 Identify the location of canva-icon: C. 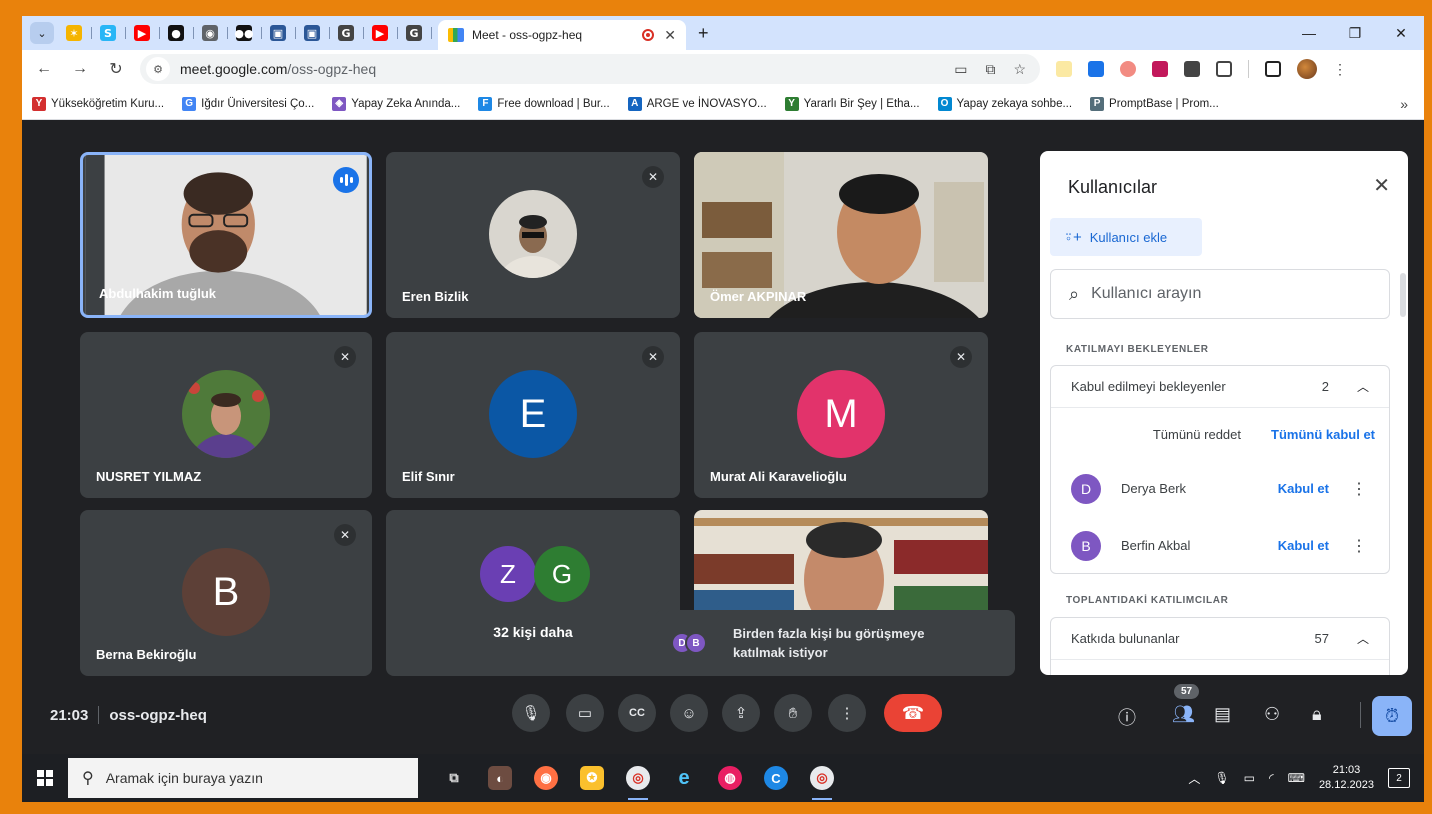
(776, 778).